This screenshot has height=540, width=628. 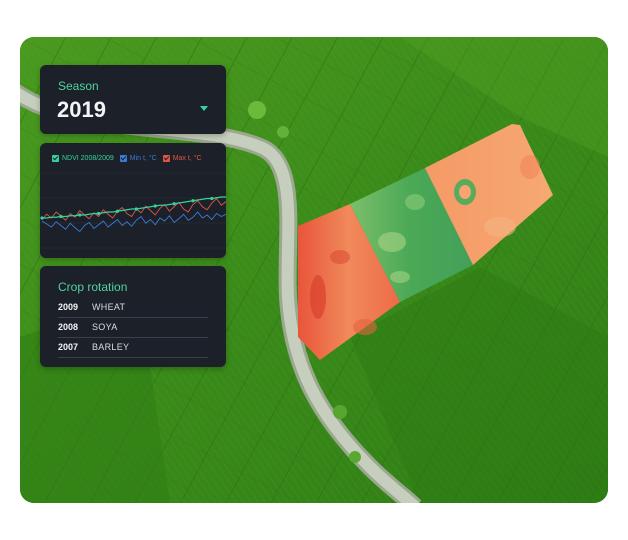 What do you see at coordinates (68, 327) in the screenshot?
I see `rotation-year: 2008` at bounding box center [68, 327].